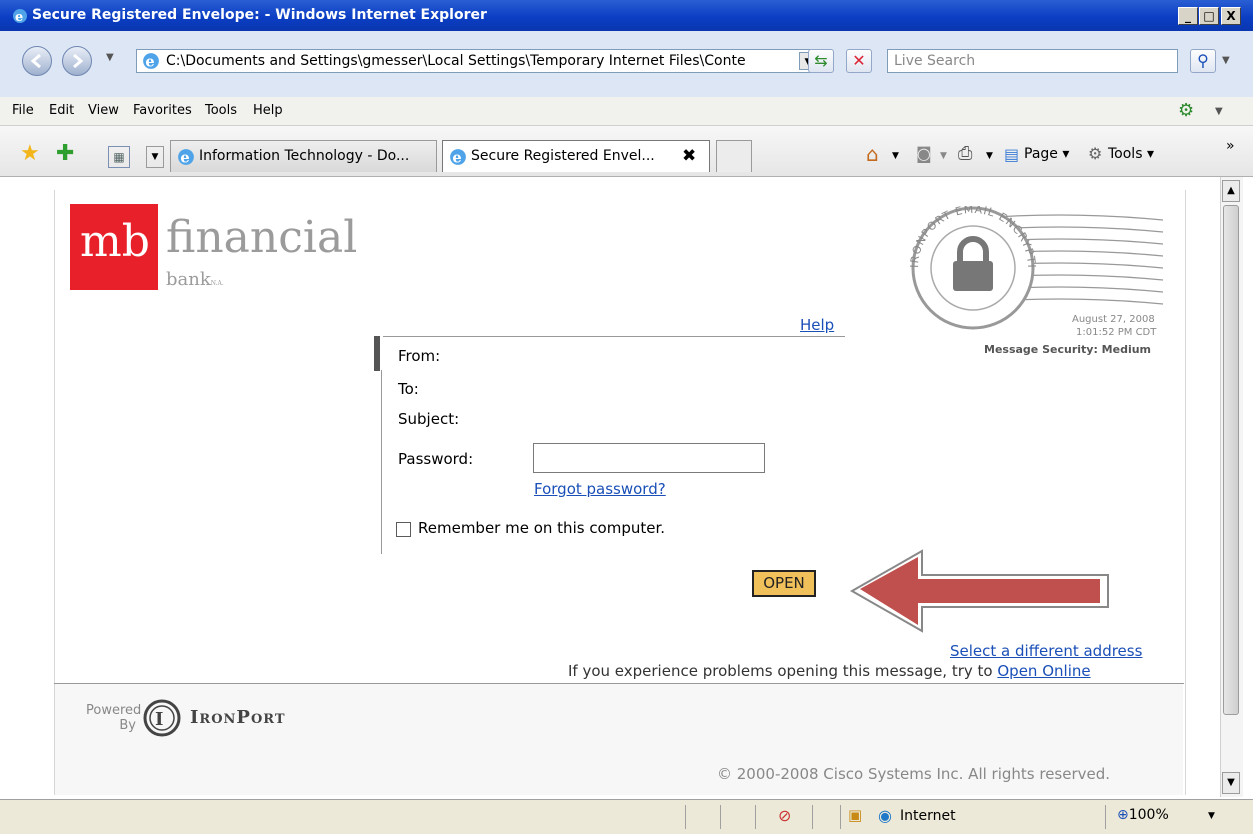 Image resolution: width=1253 pixels, height=834 pixels. Describe the element at coordinates (689, 156) in the screenshot. I see `close-tab-icon: ✖` at that location.